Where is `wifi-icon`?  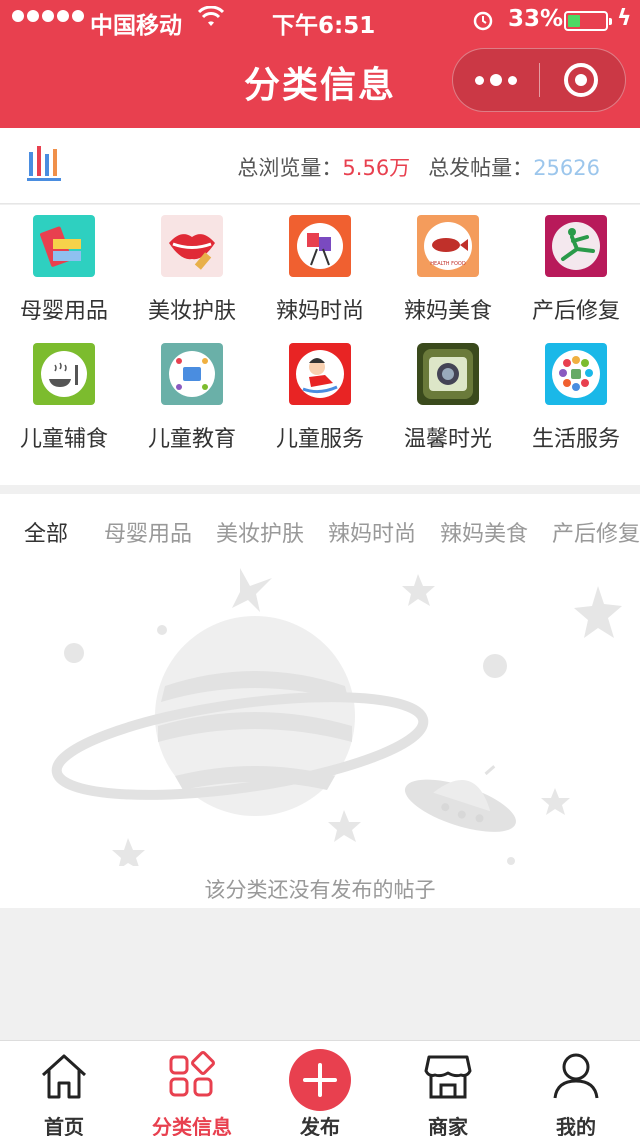 wifi-icon is located at coordinates (211, 19).